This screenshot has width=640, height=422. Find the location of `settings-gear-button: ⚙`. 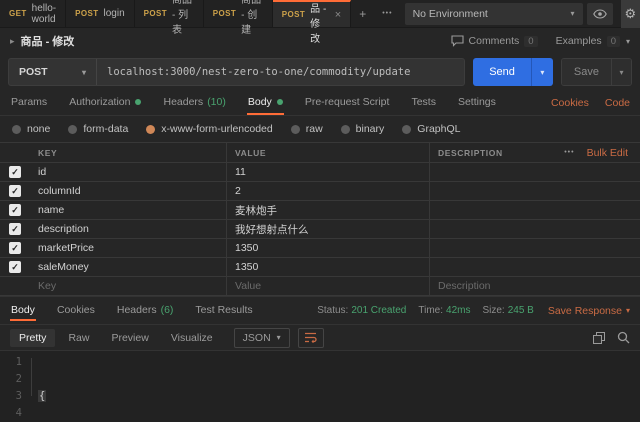

settings-gear-button: ⚙ is located at coordinates (630, 14).